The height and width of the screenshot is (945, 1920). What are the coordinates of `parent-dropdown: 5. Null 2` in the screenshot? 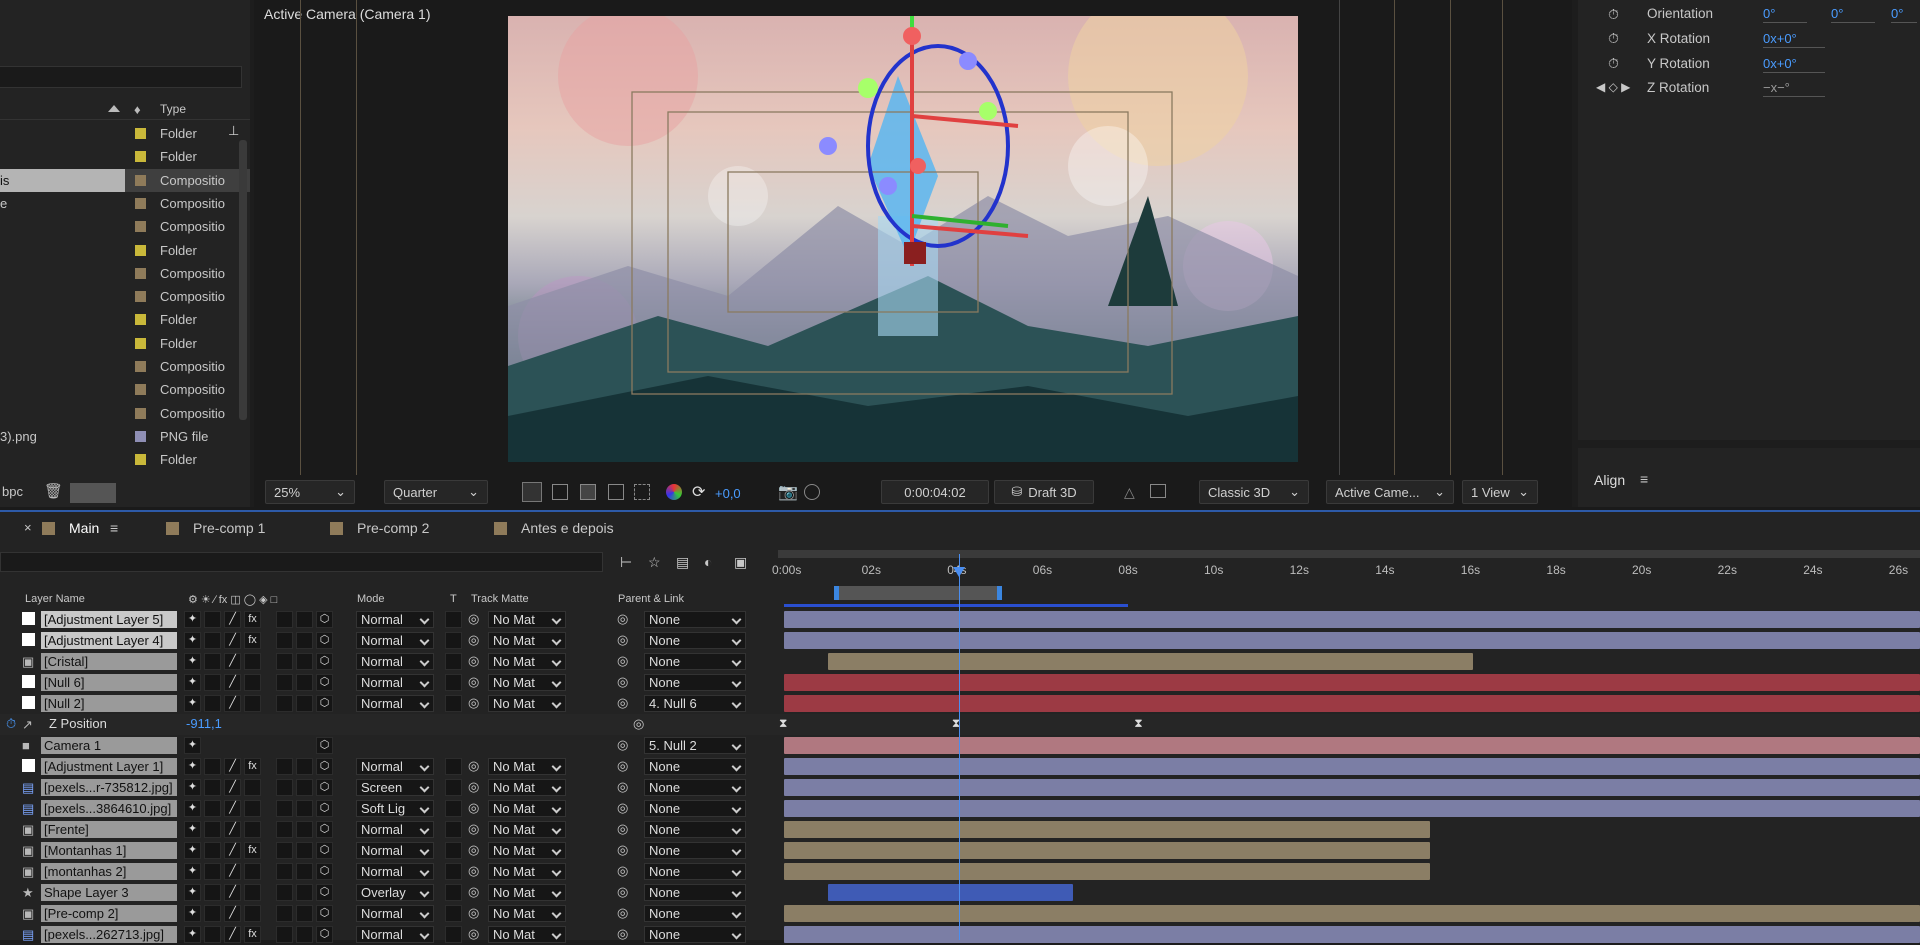 It's located at (695, 745).